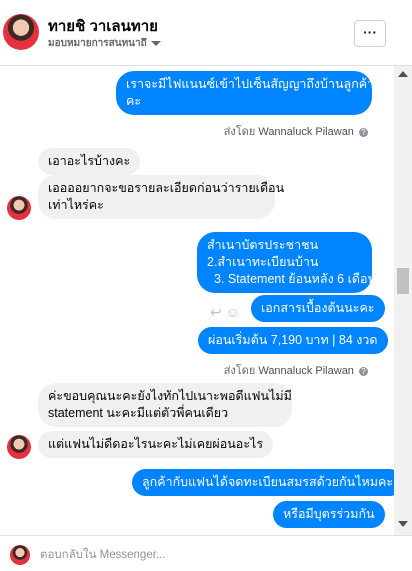  I want to click on message-bubble-incoming: เอาอะไรบ้างคะ, so click(89, 161).